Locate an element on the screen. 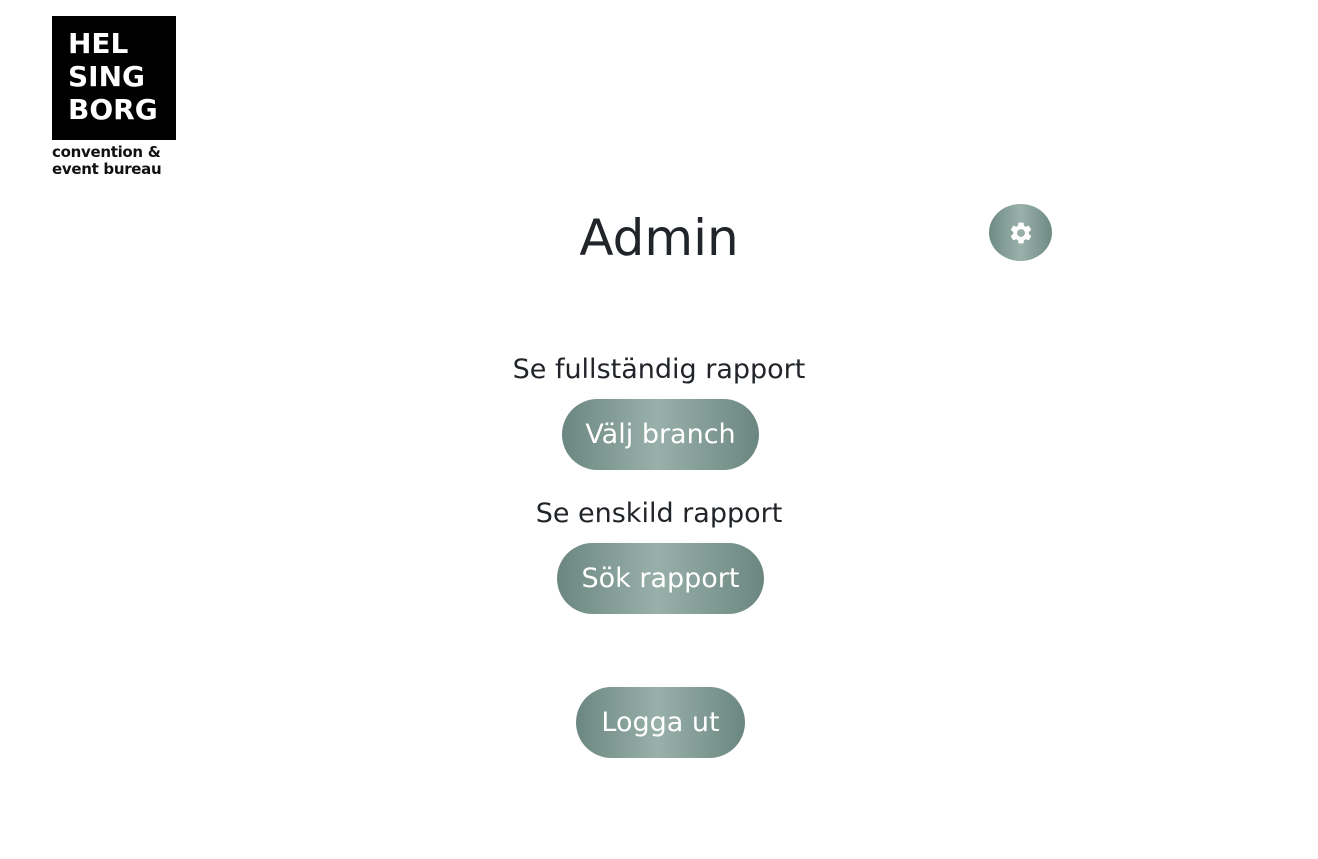 The width and height of the screenshot is (1318, 859). logo-subtitle: convention & event bureau is located at coordinates (114, 161).